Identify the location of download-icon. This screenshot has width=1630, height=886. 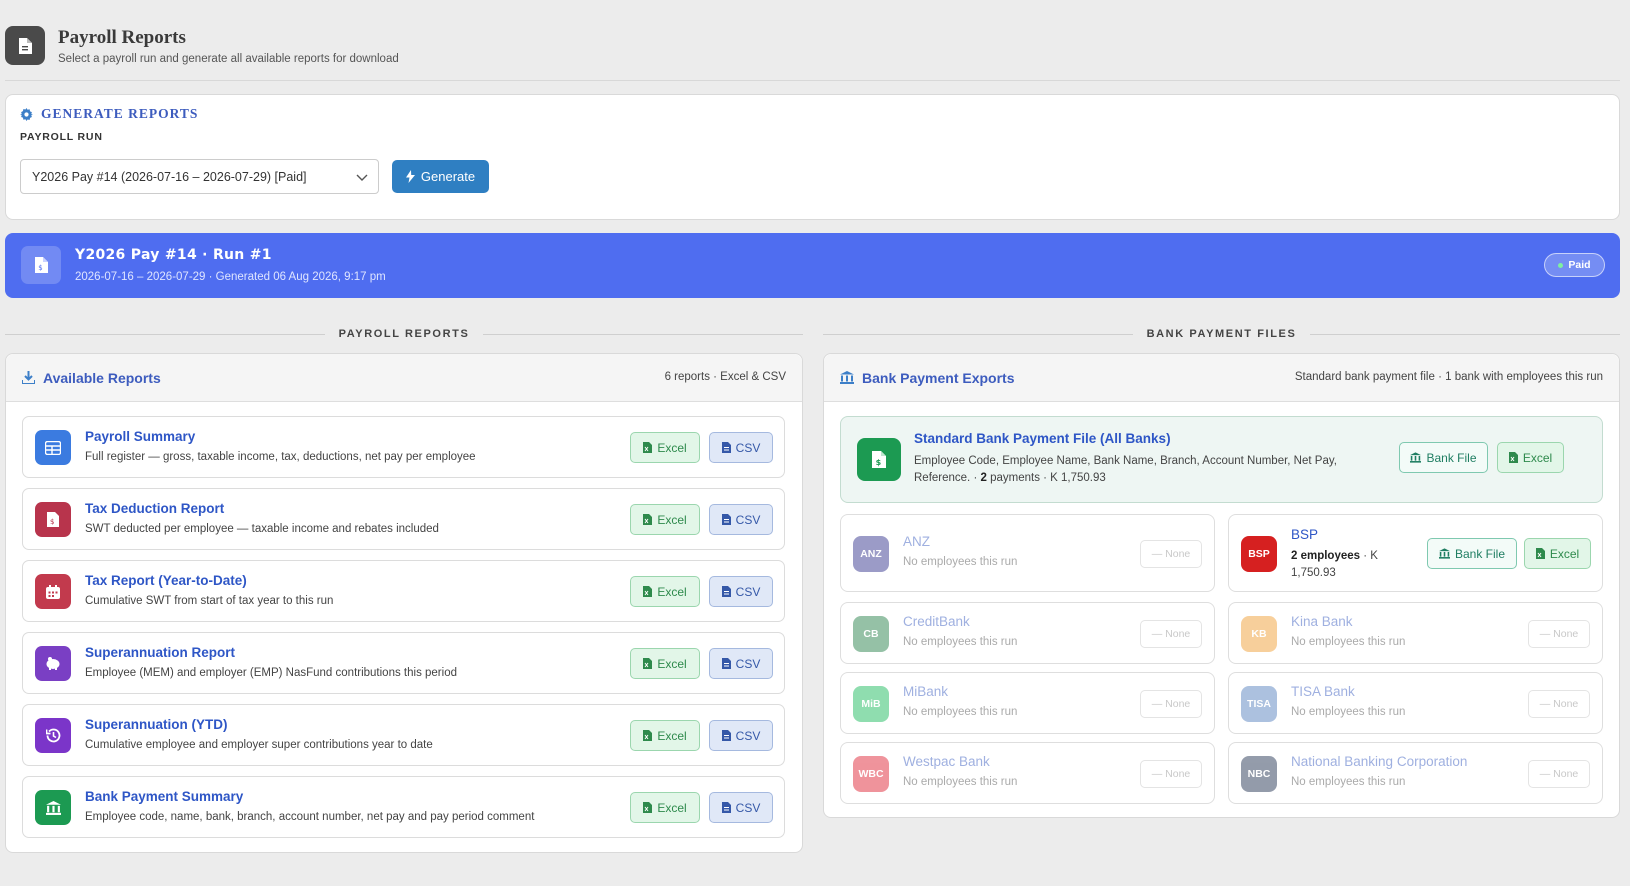
(28, 377).